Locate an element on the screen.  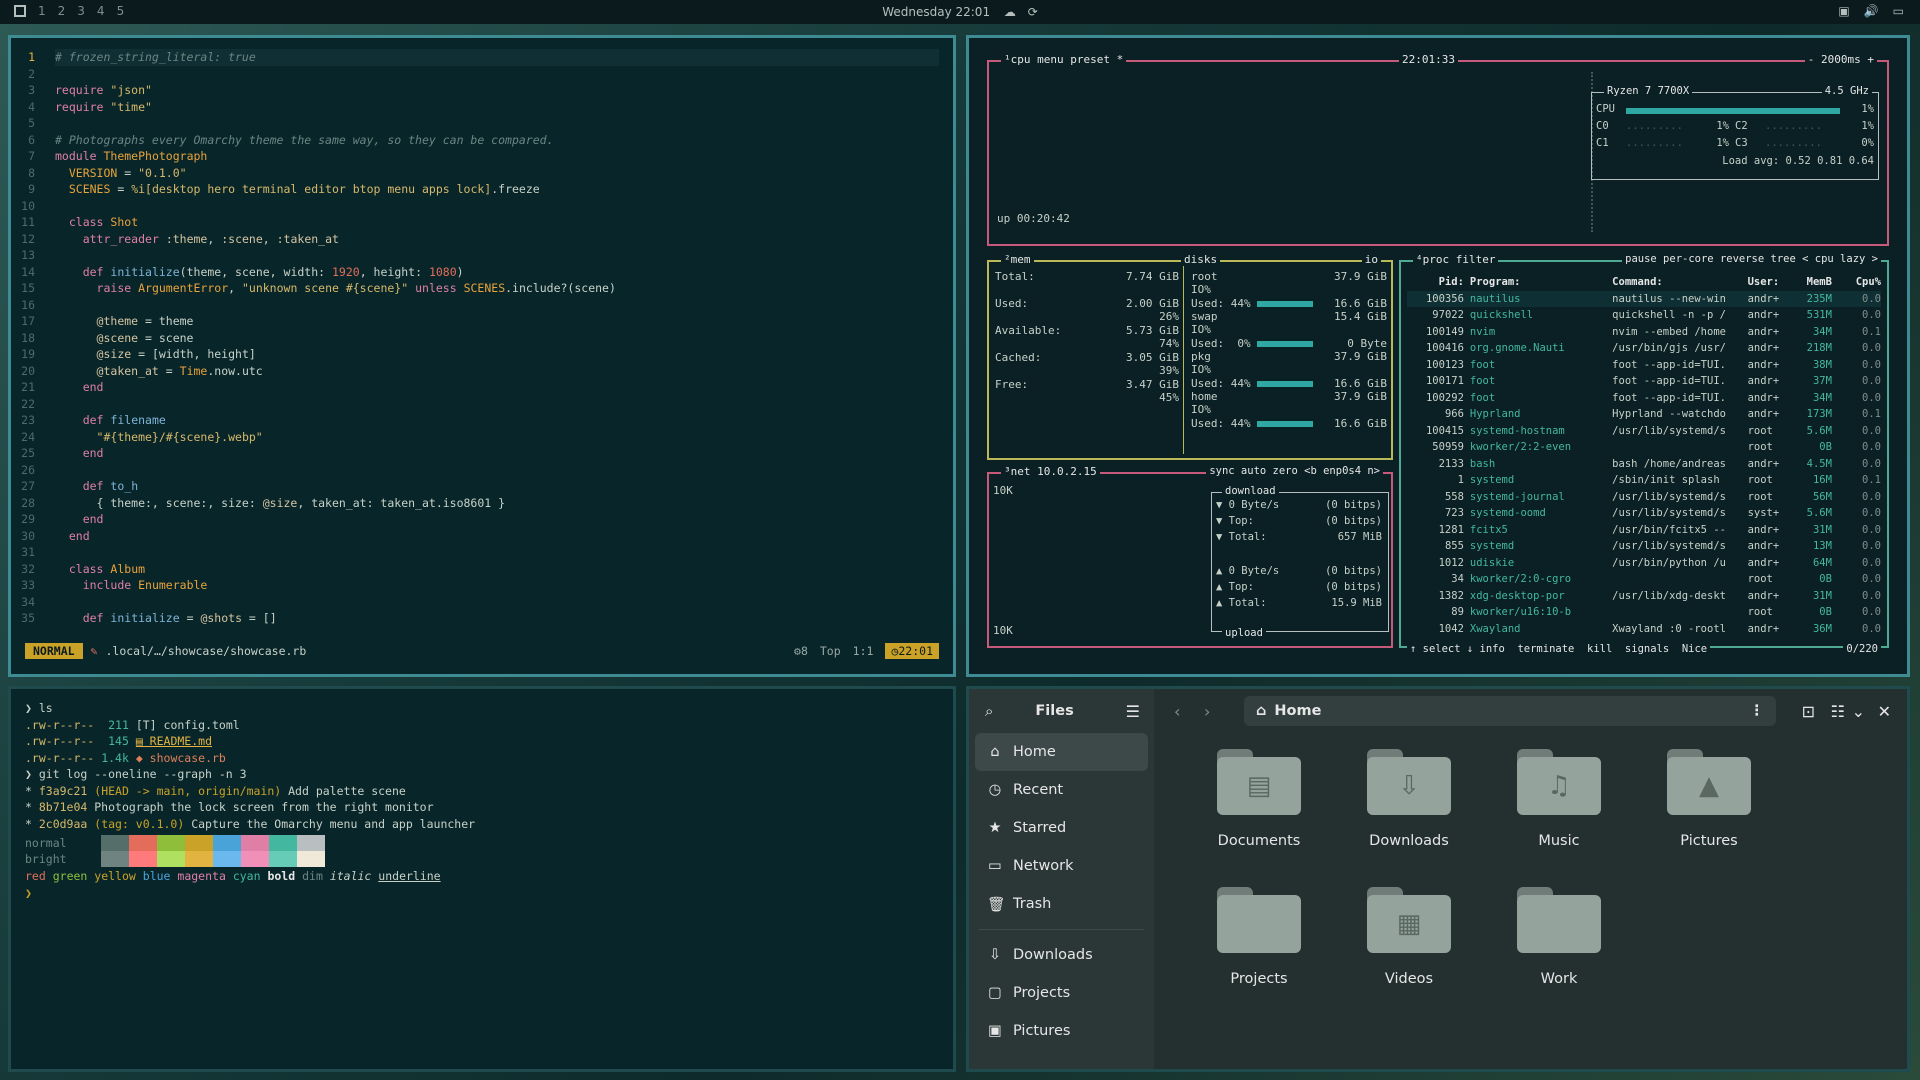
workspace-2: 2 is located at coordinates (62, 11).